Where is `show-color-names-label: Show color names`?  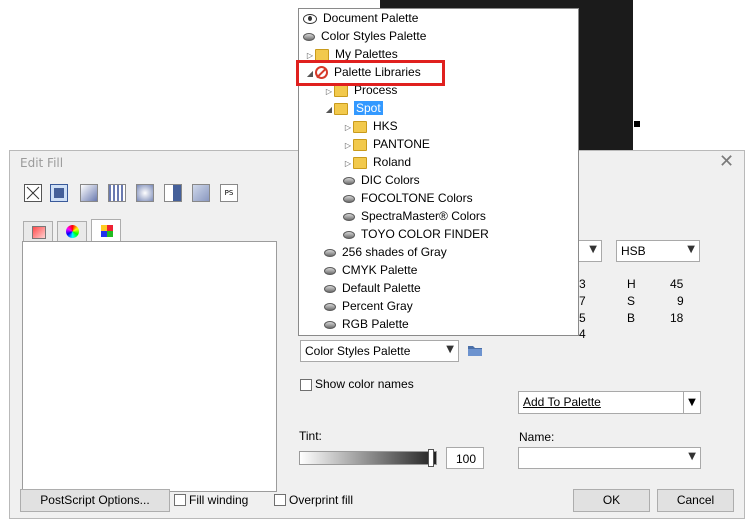 show-color-names-label: Show color names is located at coordinates (364, 384).